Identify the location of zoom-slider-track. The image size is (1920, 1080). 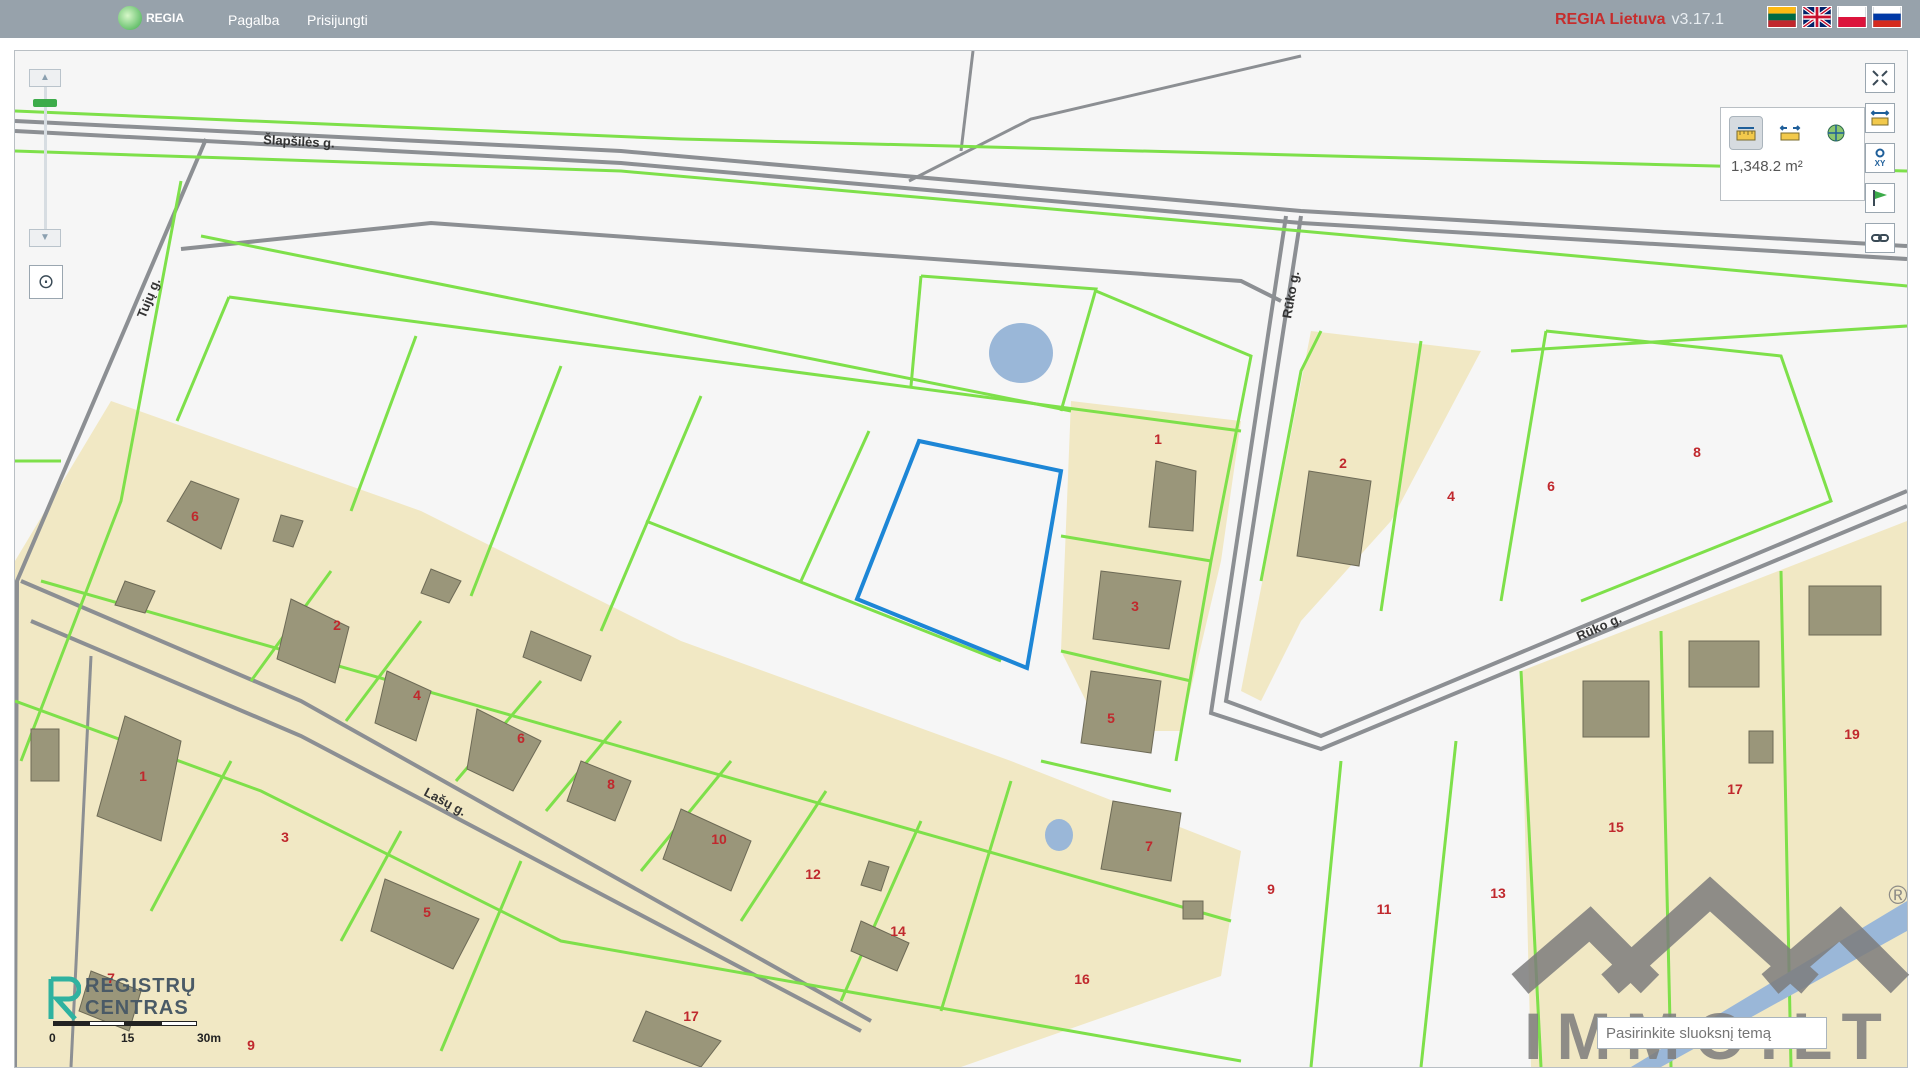
(45, 158).